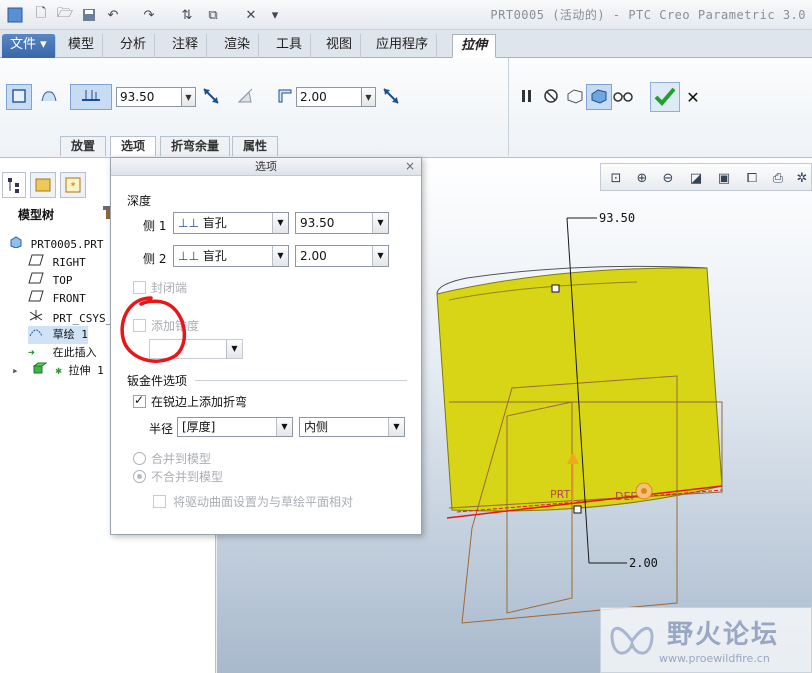 This screenshot has height=673, width=812. Describe the element at coordinates (406, 108) in the screenshot. I see `extrude-ribbon: 93.50 ▼ 2.00 ▼ ✕ 放置 选项 折弯余量 属性` at that location.